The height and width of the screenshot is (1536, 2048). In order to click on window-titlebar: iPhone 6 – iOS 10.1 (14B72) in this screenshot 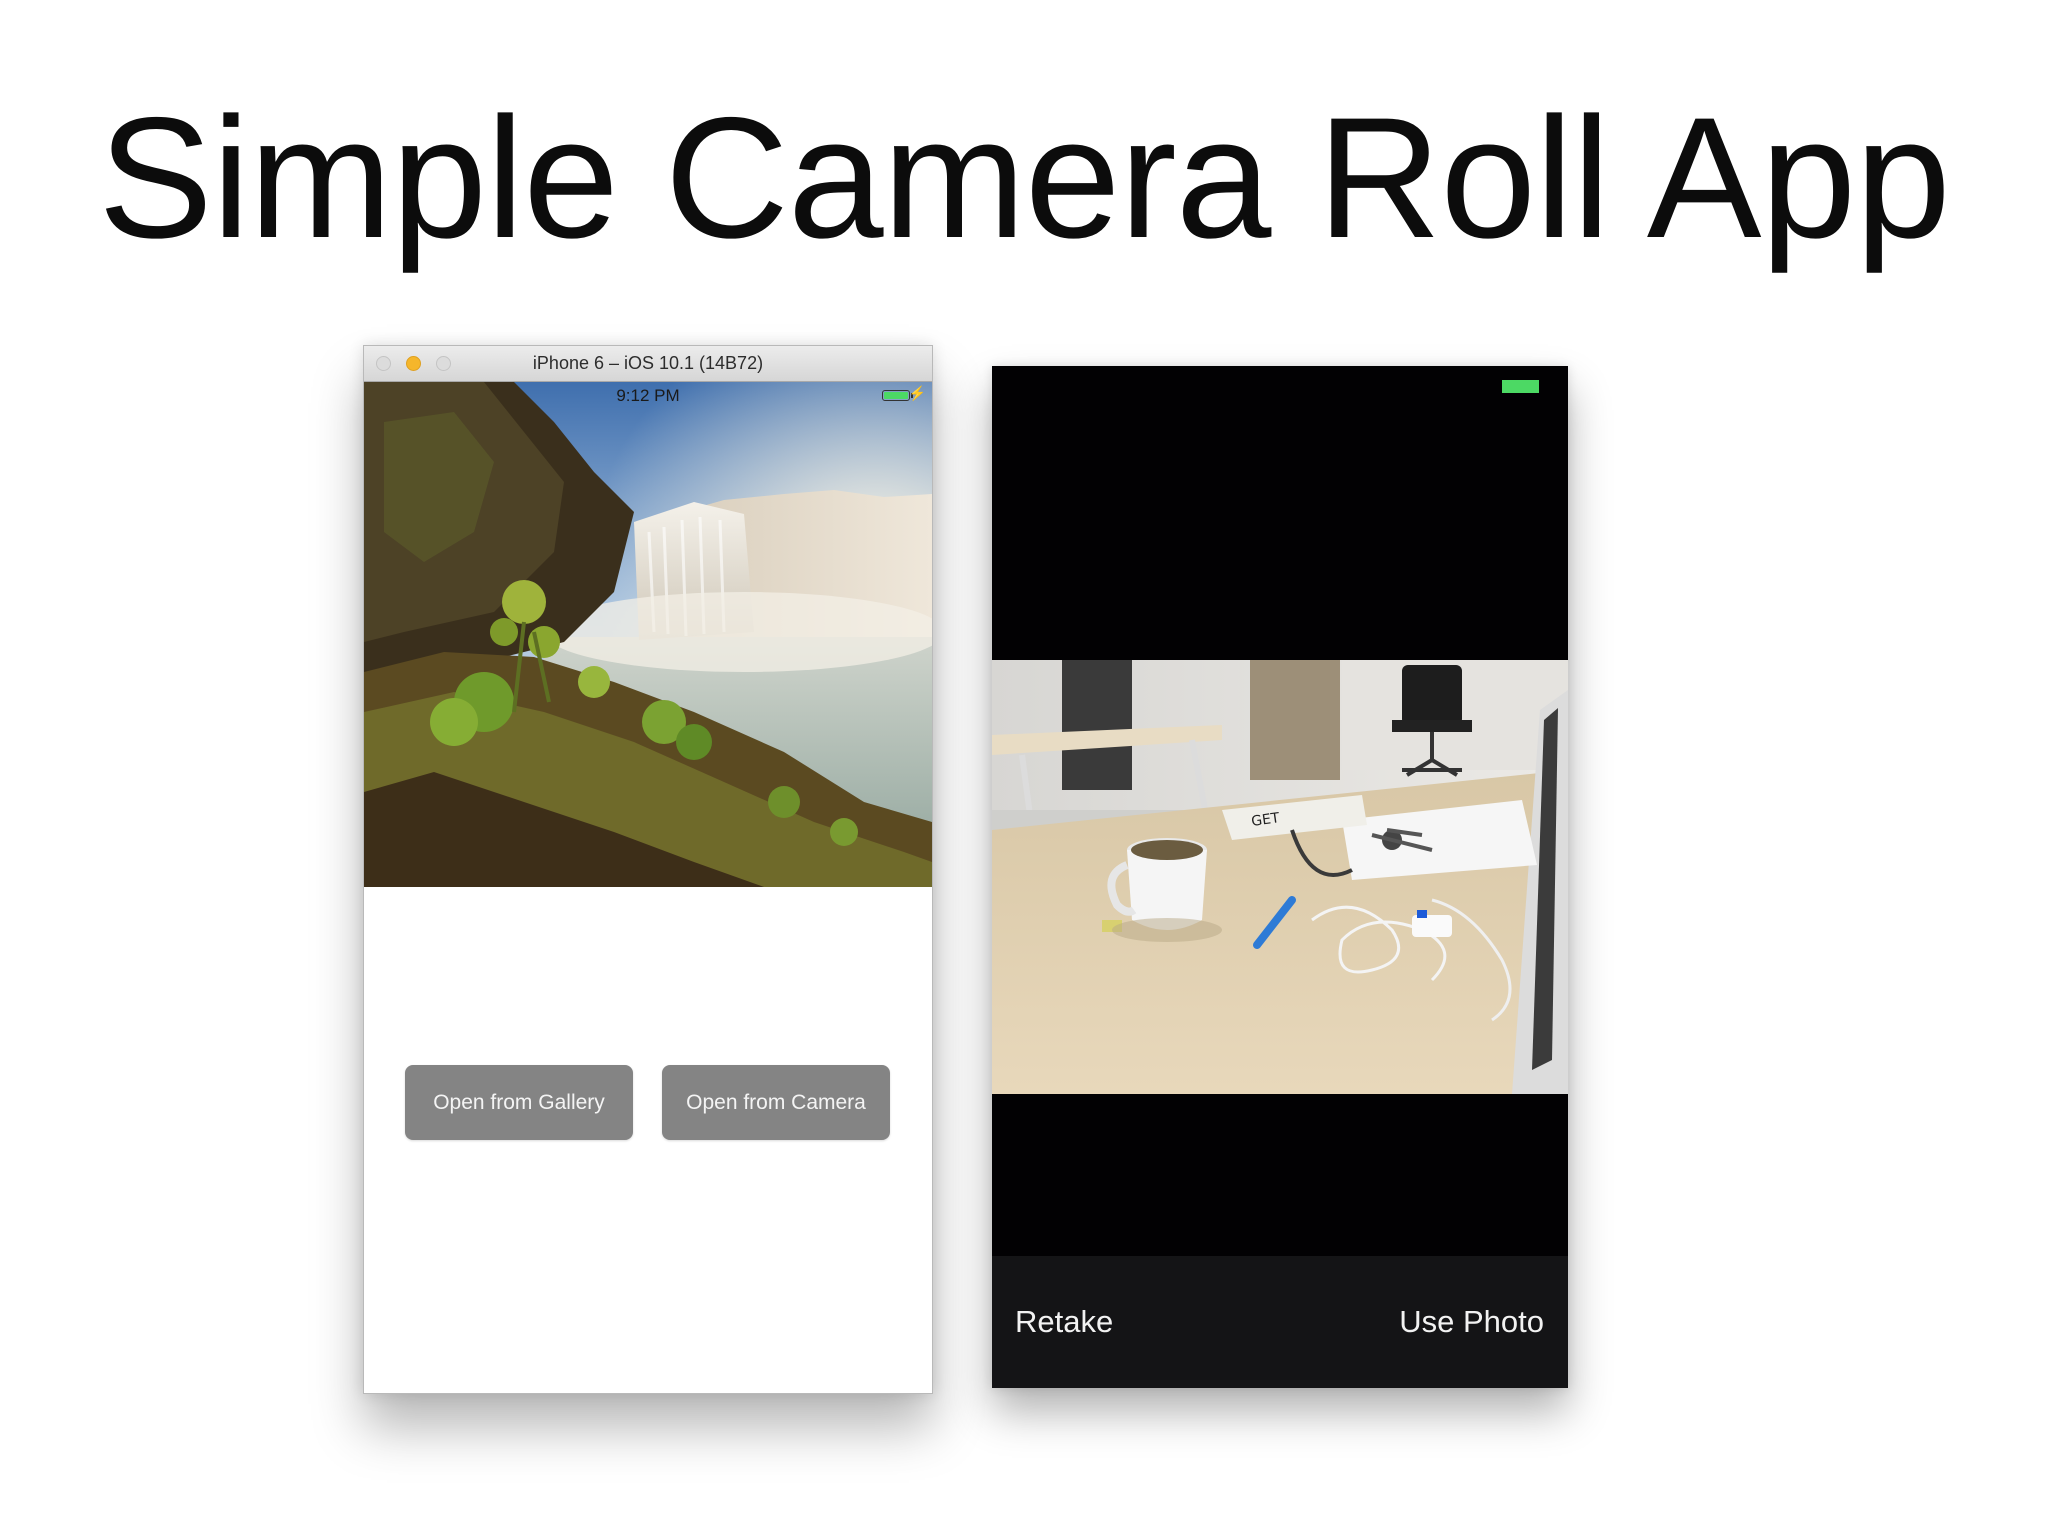, I will do `click(648, 364)`.